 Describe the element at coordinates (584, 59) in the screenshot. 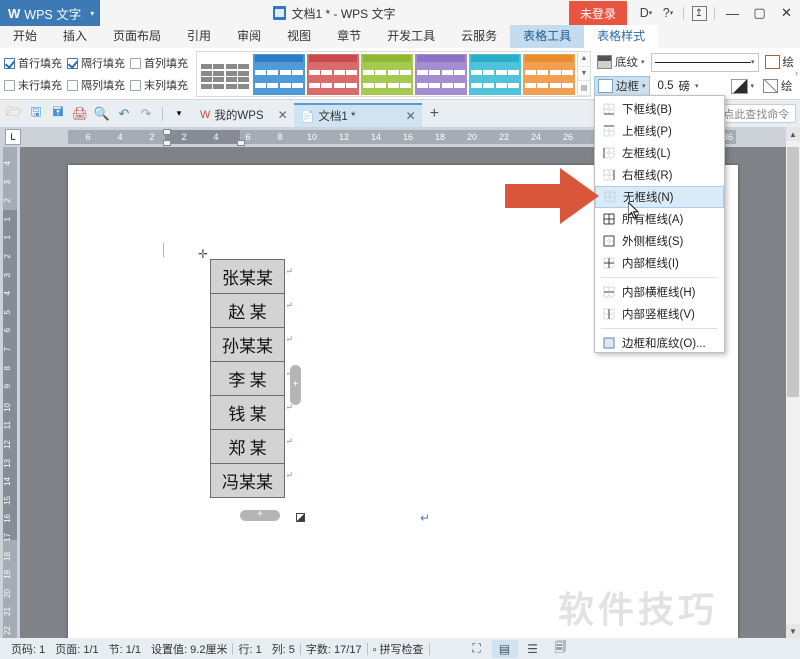

I see `gallery-scroll-up-icon: ▲` at that location.